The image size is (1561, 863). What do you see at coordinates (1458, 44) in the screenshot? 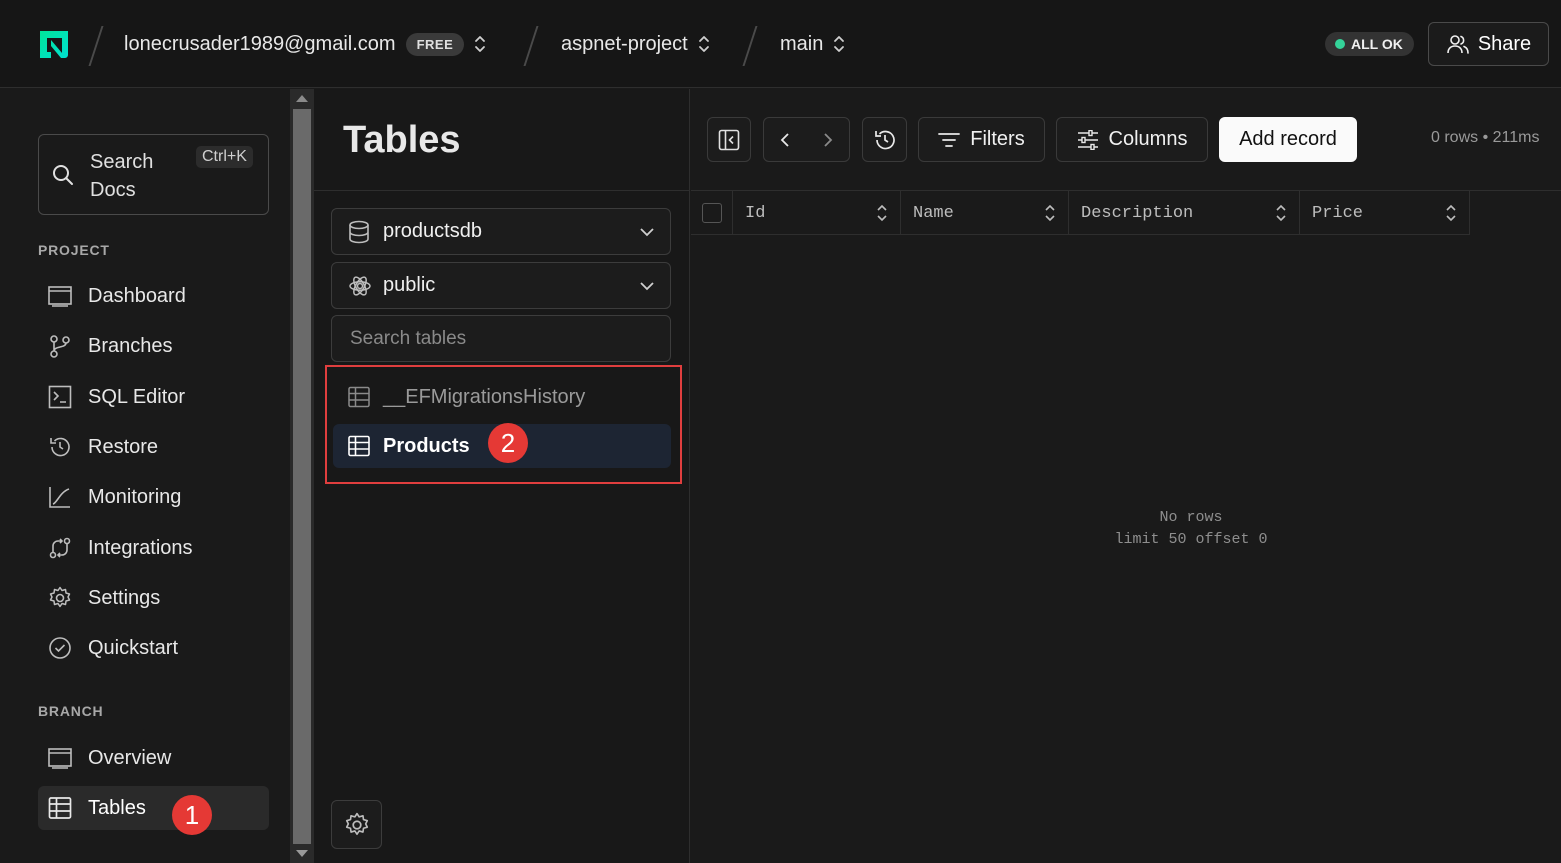
I see `users-icon` at bounding box center [1458, 44].